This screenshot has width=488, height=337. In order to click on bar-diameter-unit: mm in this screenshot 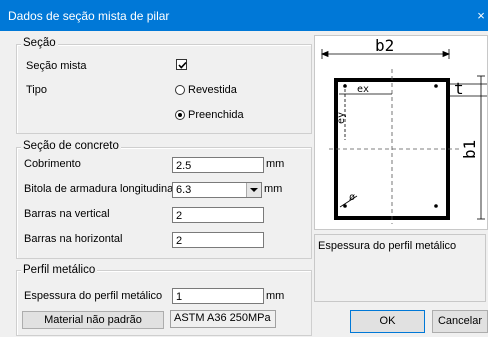, I will do `click(273, 189)`.